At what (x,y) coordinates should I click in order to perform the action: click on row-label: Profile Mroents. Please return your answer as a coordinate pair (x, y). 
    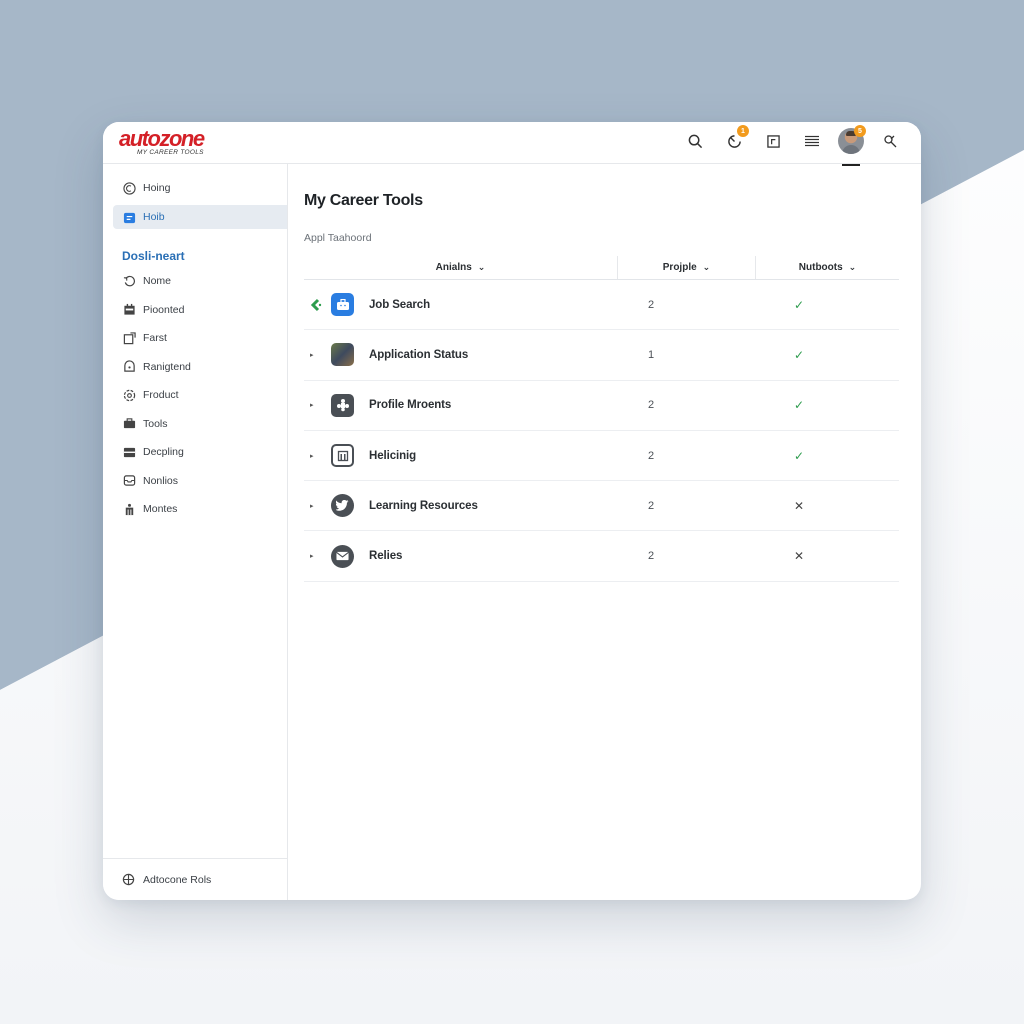
    Looking at the image, I should click on (410, 405).